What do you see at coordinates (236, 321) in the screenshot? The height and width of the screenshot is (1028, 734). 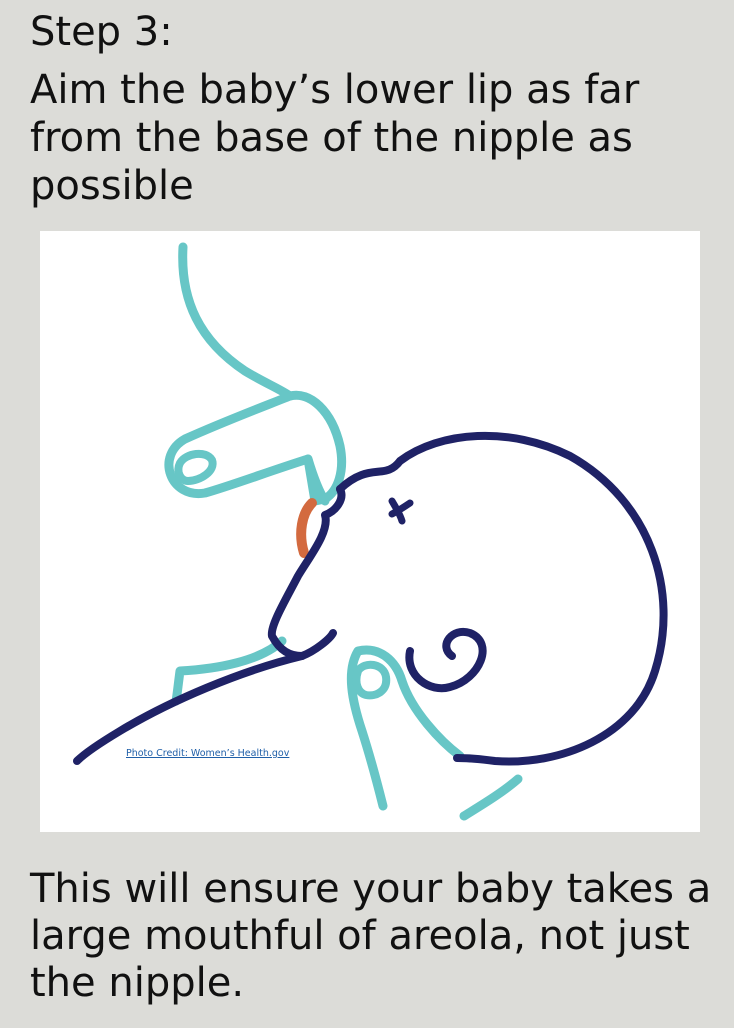 I see `mother-arm-line` at bounding box center [236, 321].